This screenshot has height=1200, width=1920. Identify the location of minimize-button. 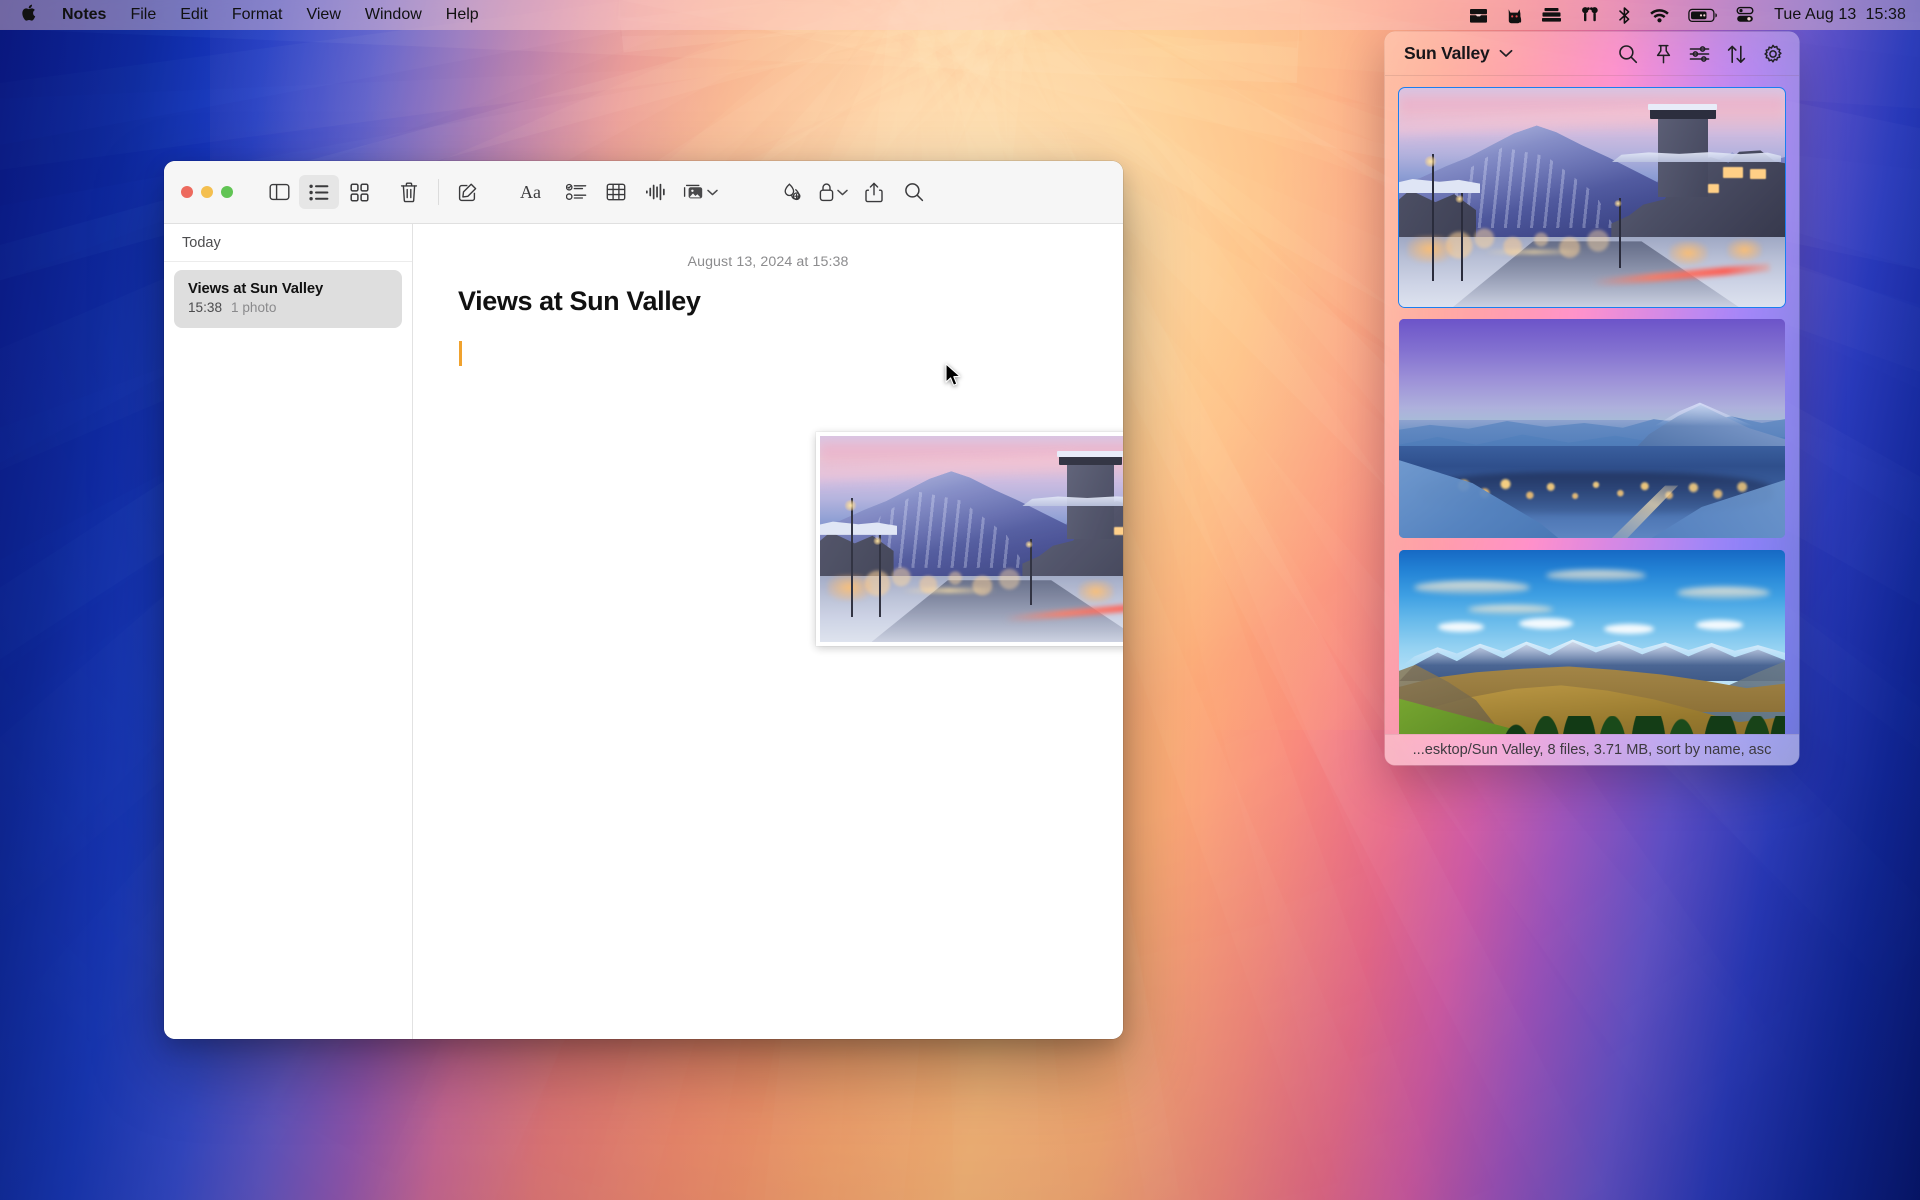
(207, 192).